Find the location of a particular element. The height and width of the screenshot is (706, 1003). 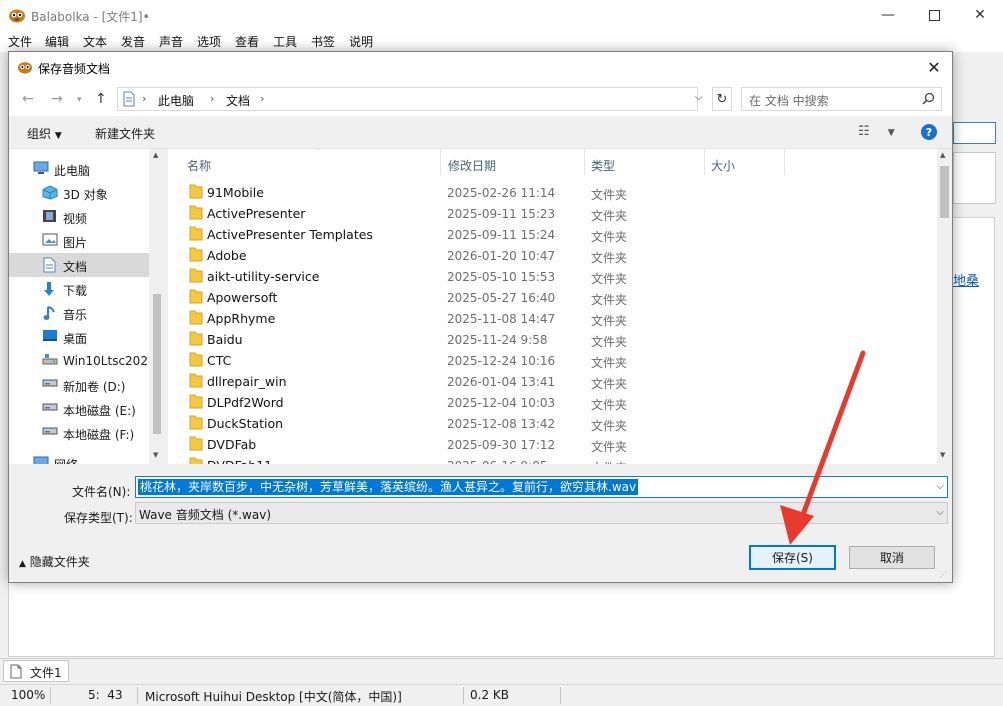

address-dropdown-icon: ⌵ is located at coordinates (699, 97).